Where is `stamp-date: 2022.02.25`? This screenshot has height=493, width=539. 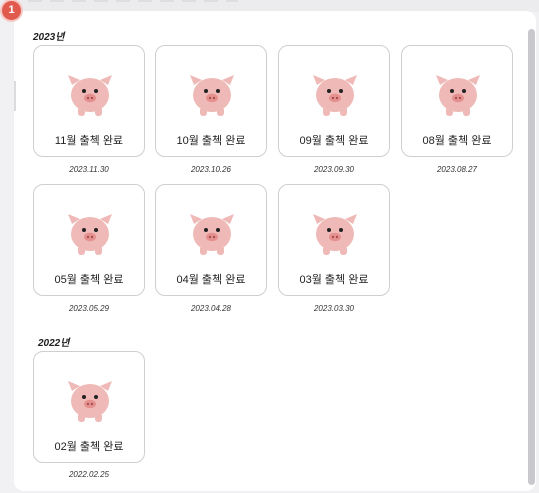 stamp-date: 2022.02.25 is located at coordinates (89, 474).